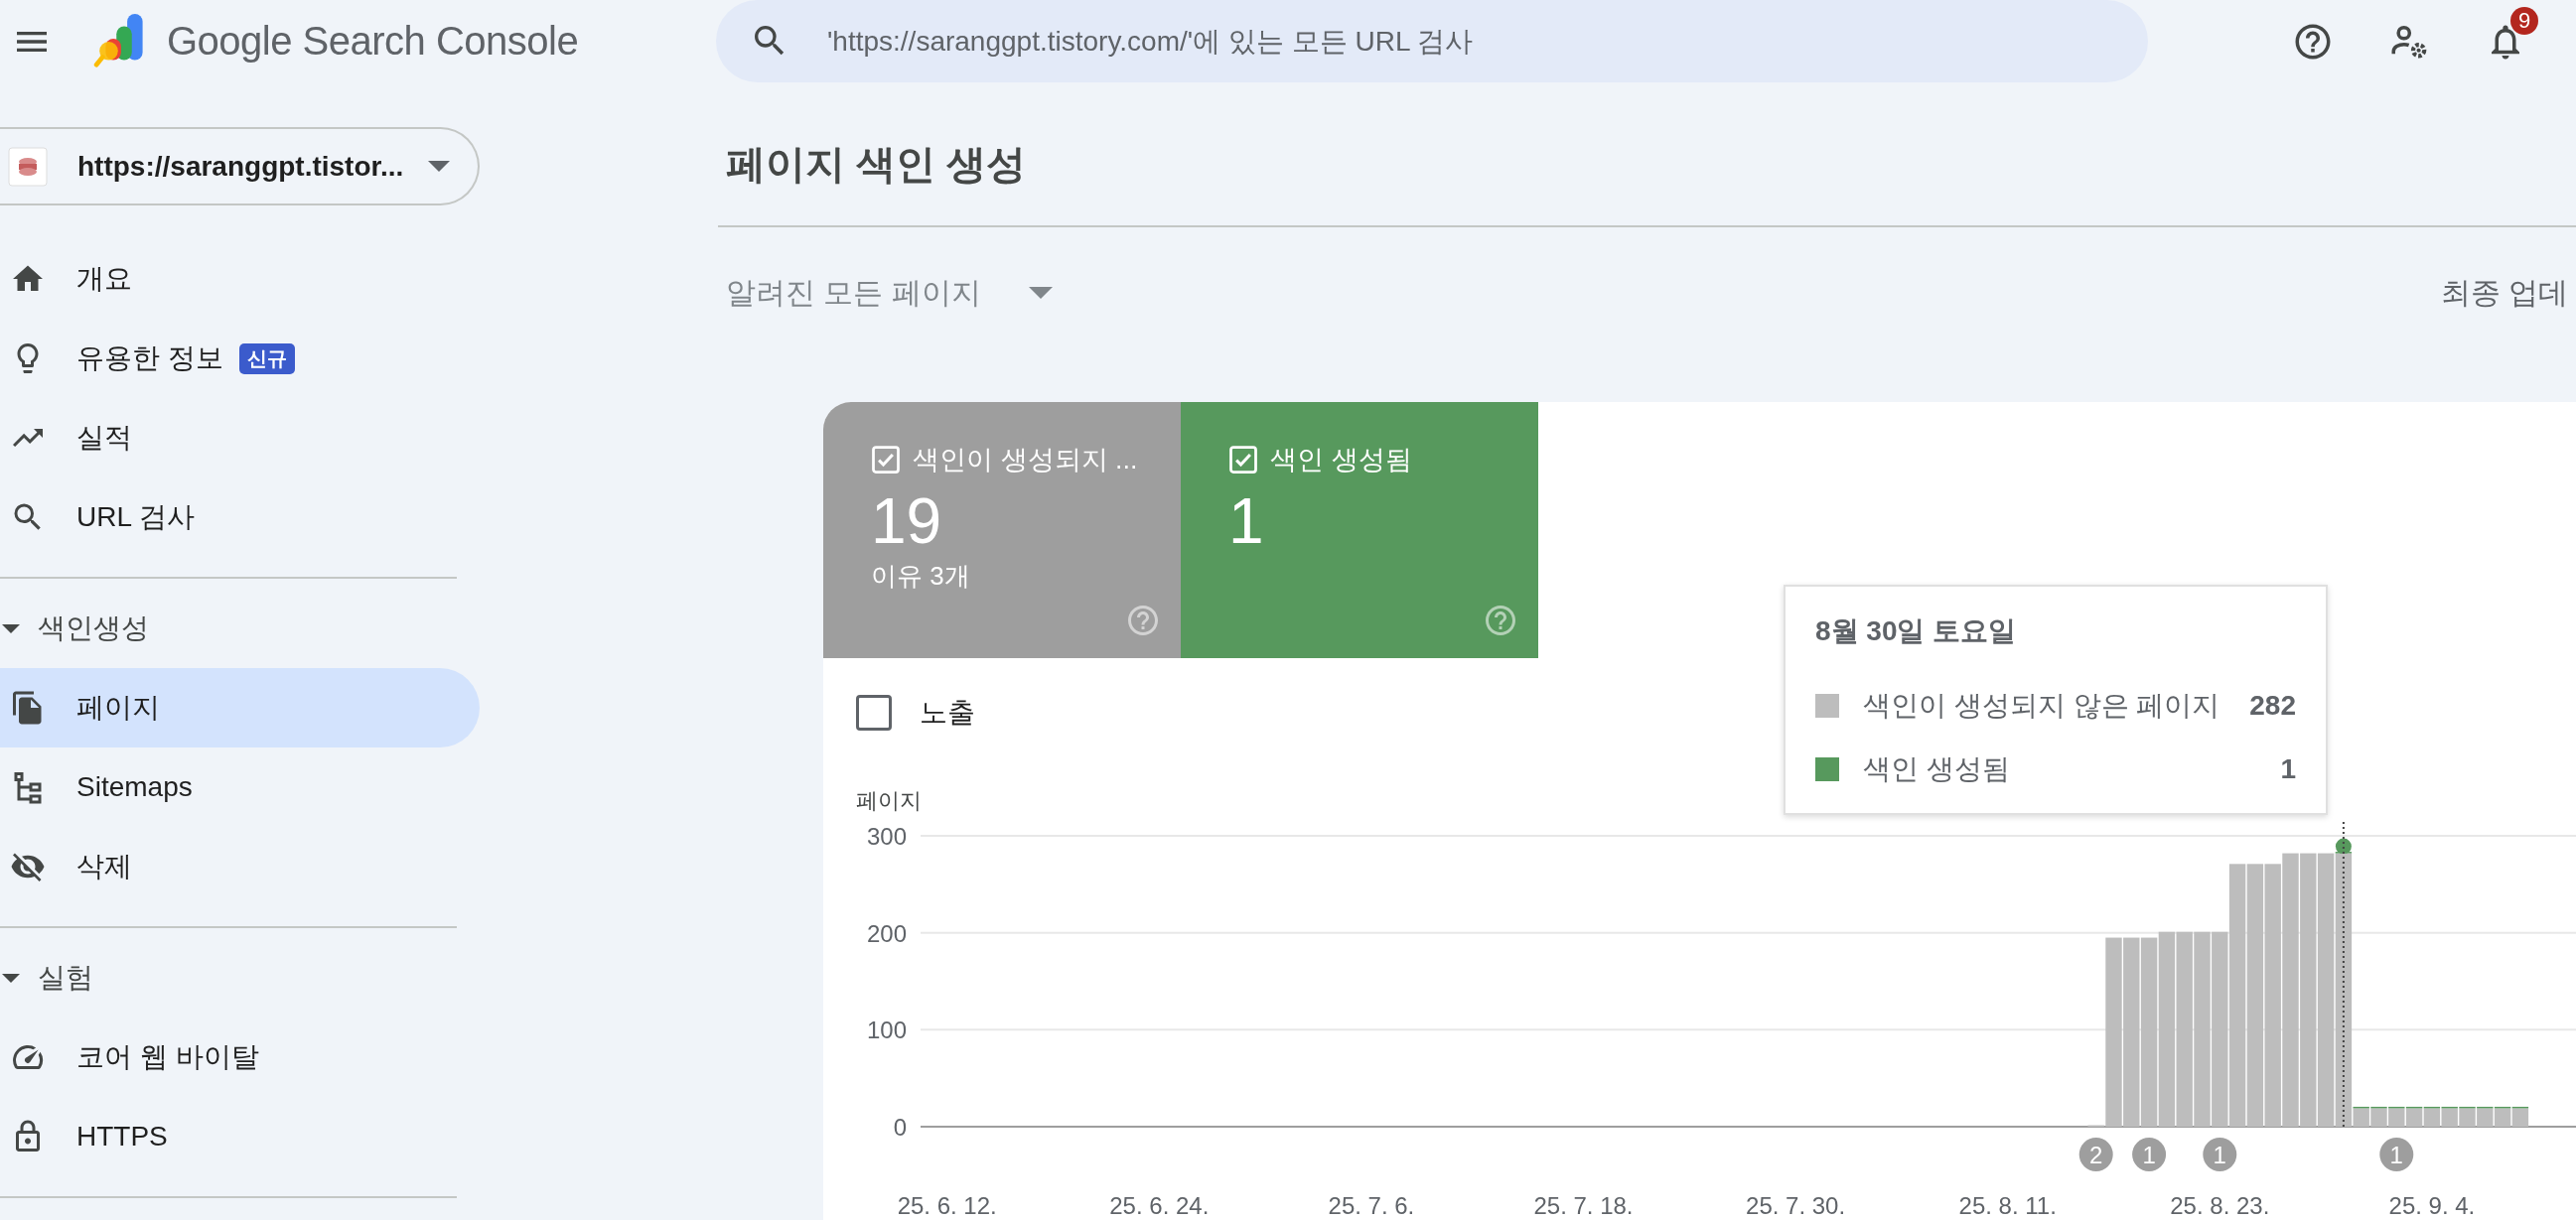 The image size is (2576, 1220). What do you see at coordinates (948, 713) in the screenshot?
I see `checkbox-label: 노출` at bounding box center [948, 713].